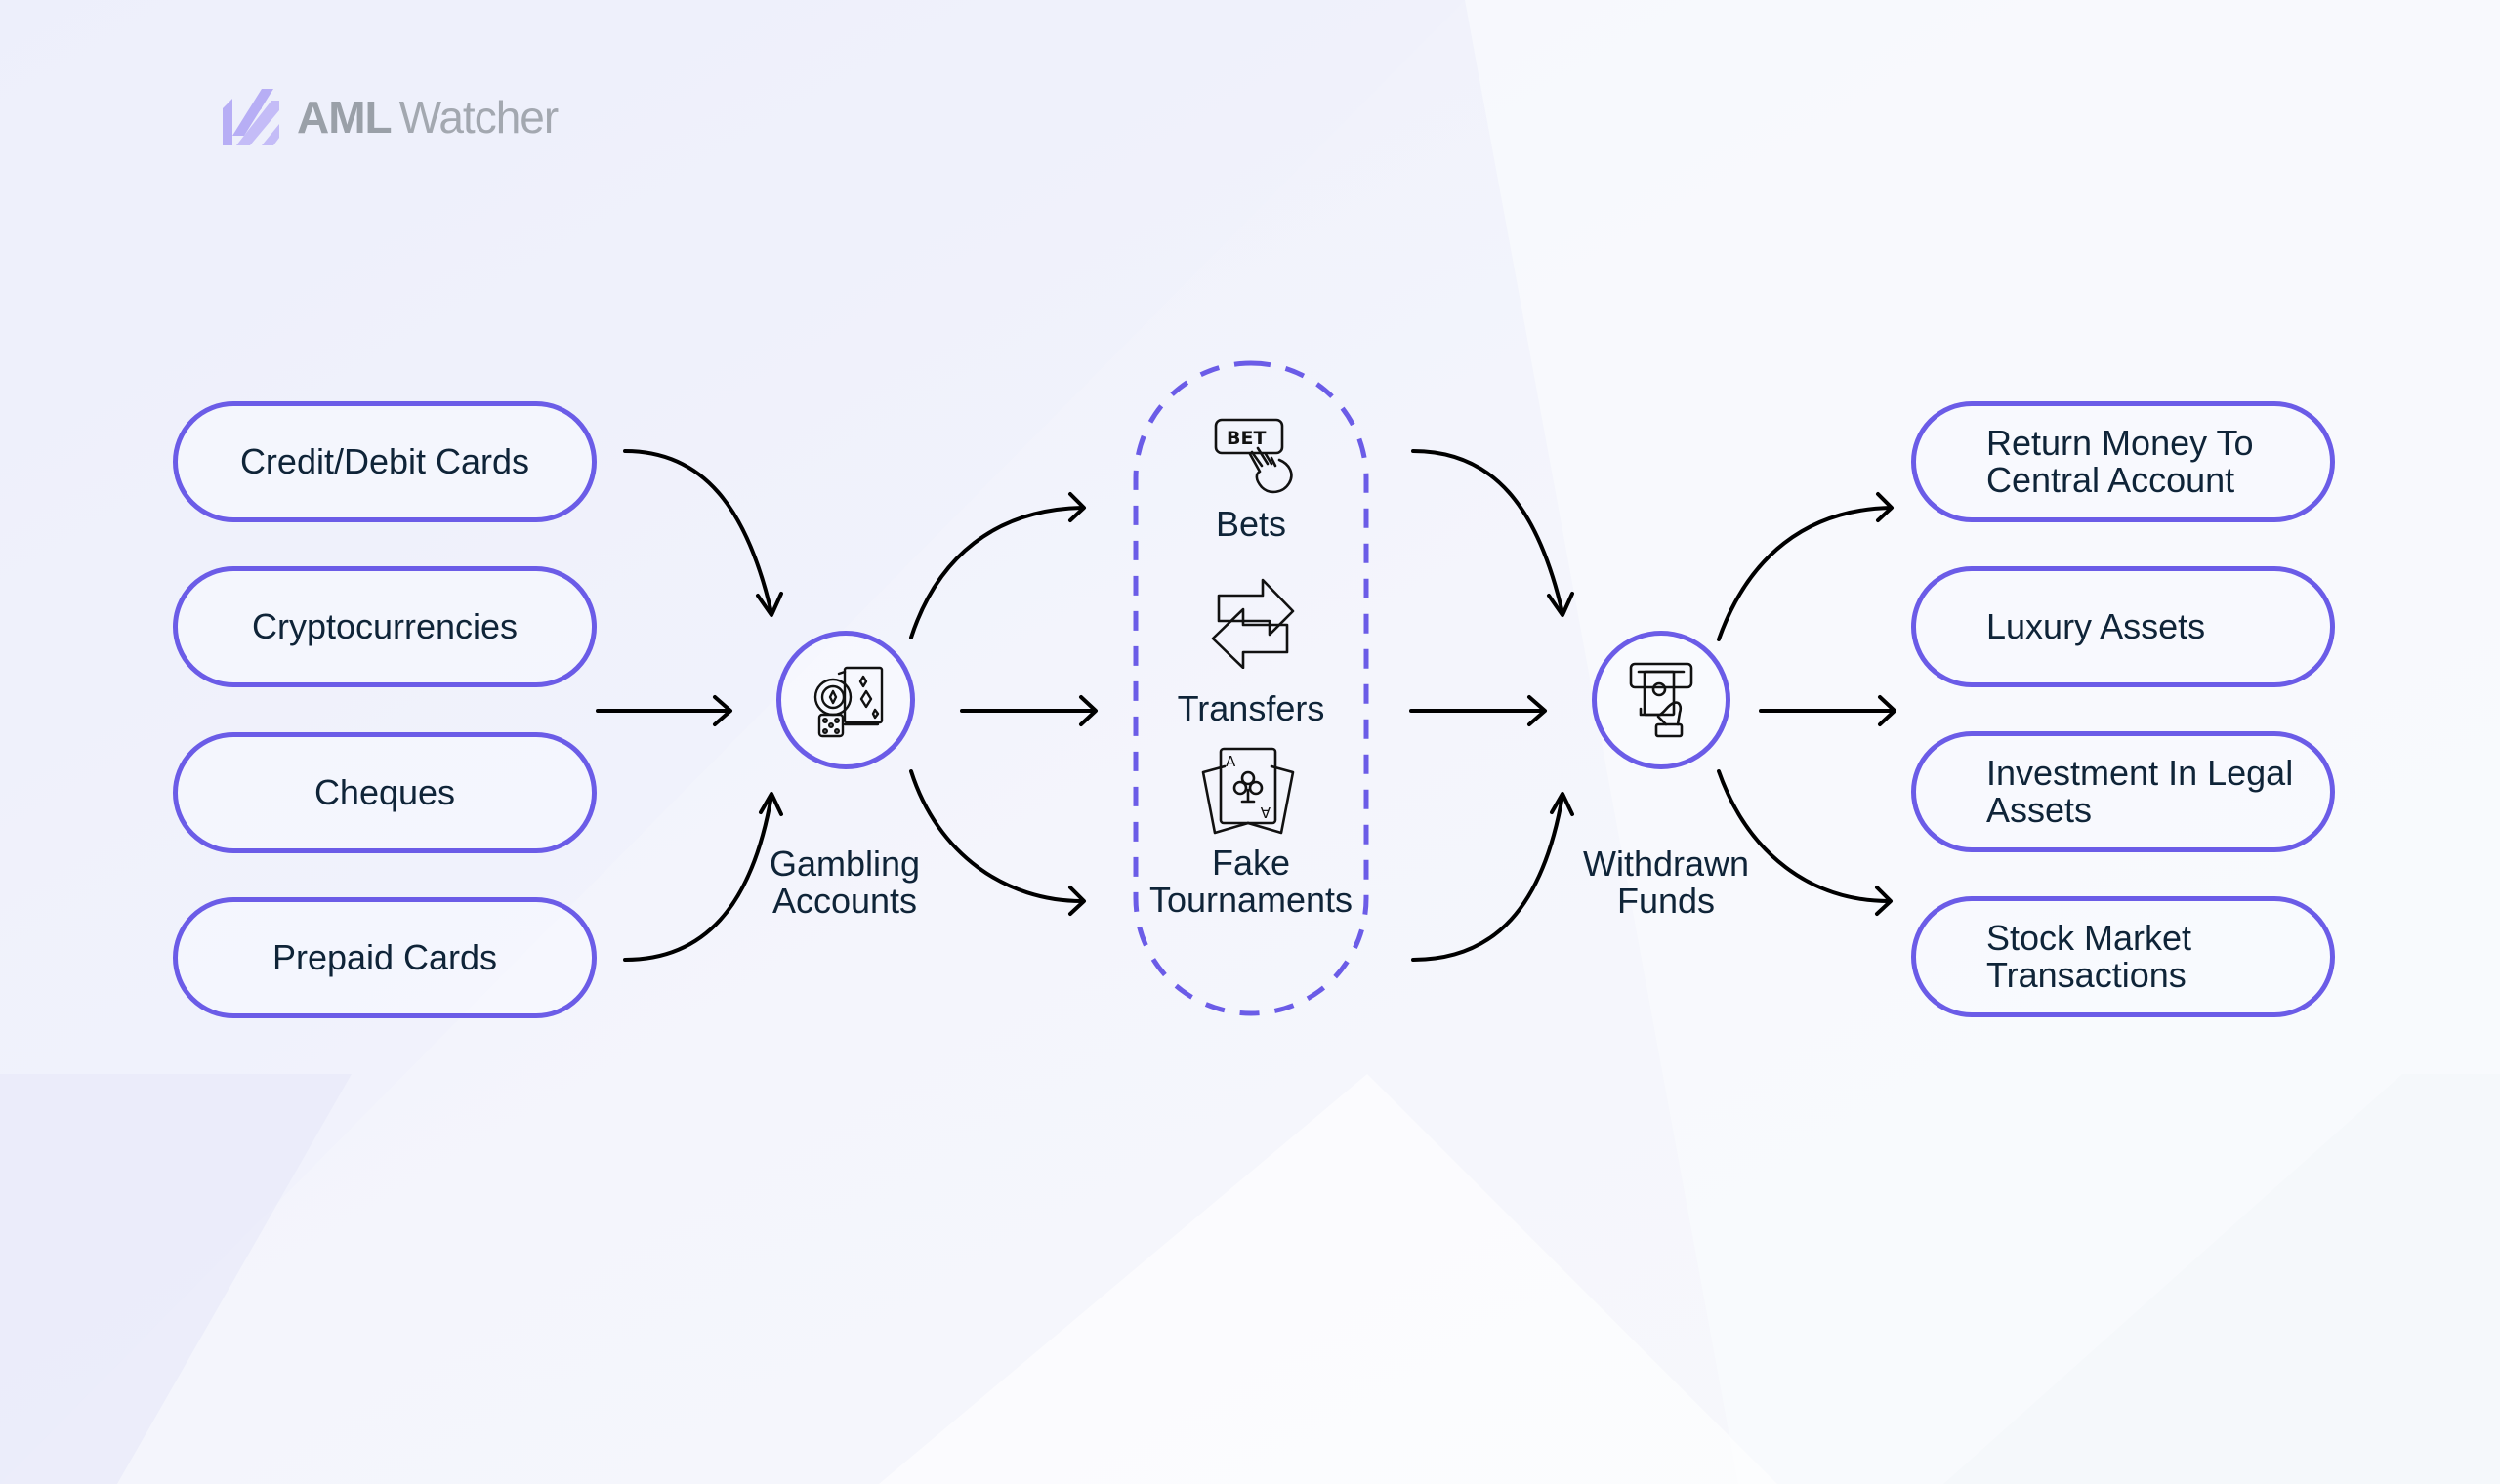 The width and height of the screenshot is (2500, 1484). Describe the element at coordinates (1828, 710) in the screenshot. I see `arrow-withdrawn-to-luxury` at that location.